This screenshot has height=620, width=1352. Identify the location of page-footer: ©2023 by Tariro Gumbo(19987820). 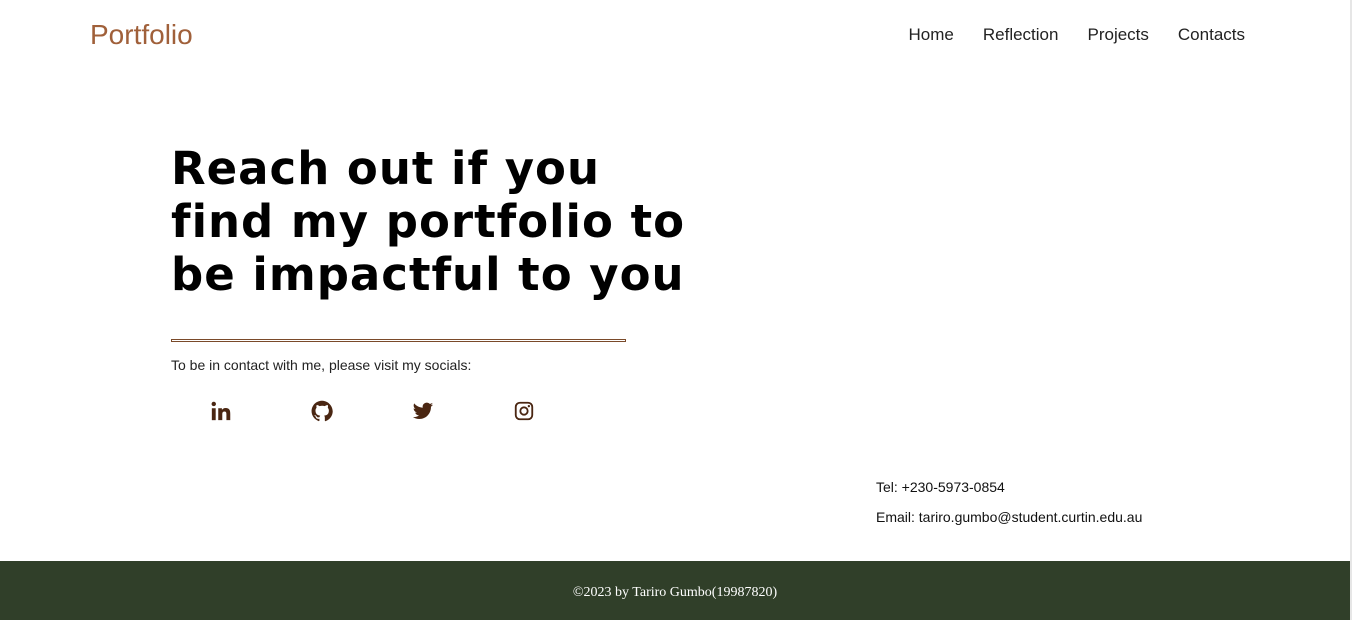
(675, 590).